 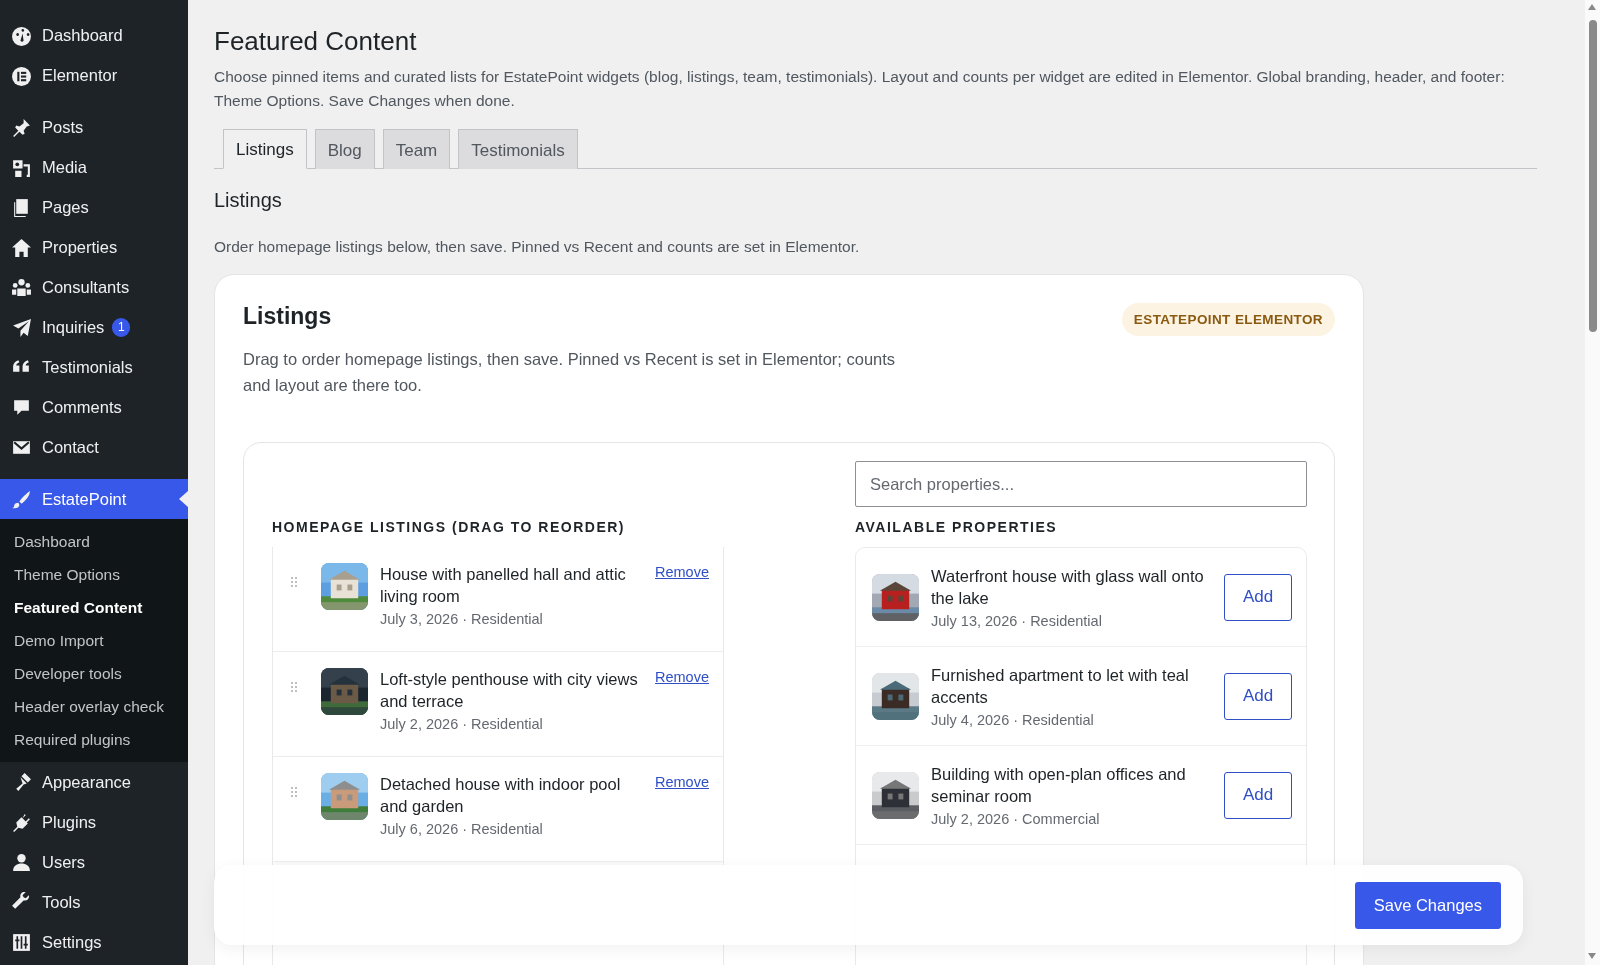 What do you see at coordinates (1228, 319) in the screenshot?
I see `tag: ESTATEPOINT ELEMENTOR` at bounding box center [1228, 319].